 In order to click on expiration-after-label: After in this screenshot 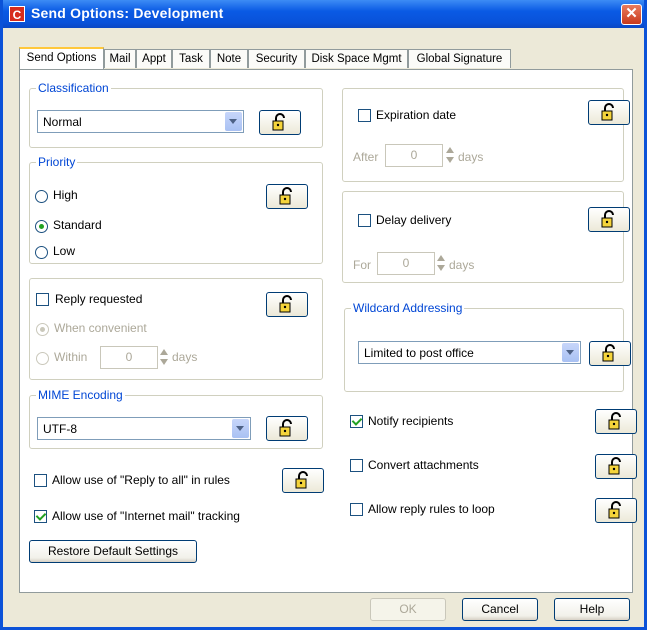, I will do `click(366, 157)`.